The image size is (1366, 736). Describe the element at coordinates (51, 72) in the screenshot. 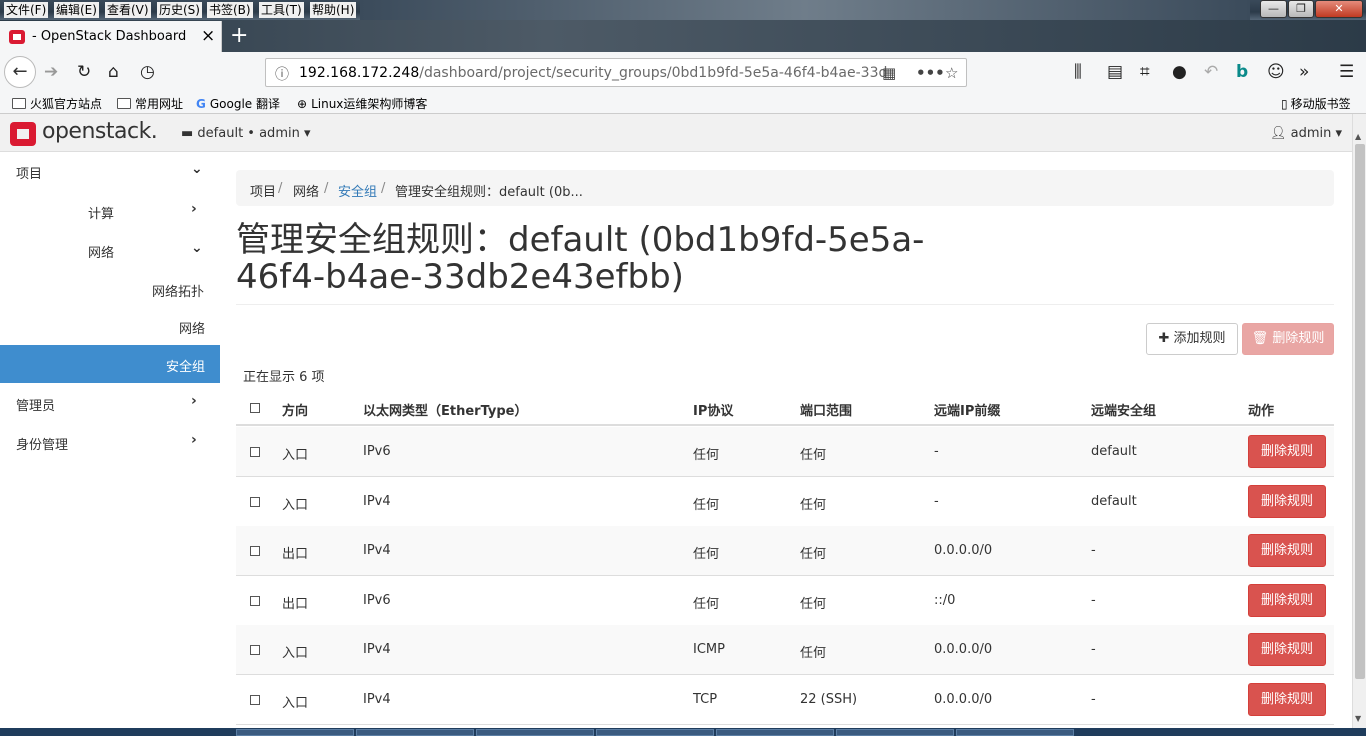

I see `forward-icon: ➔` at that location.